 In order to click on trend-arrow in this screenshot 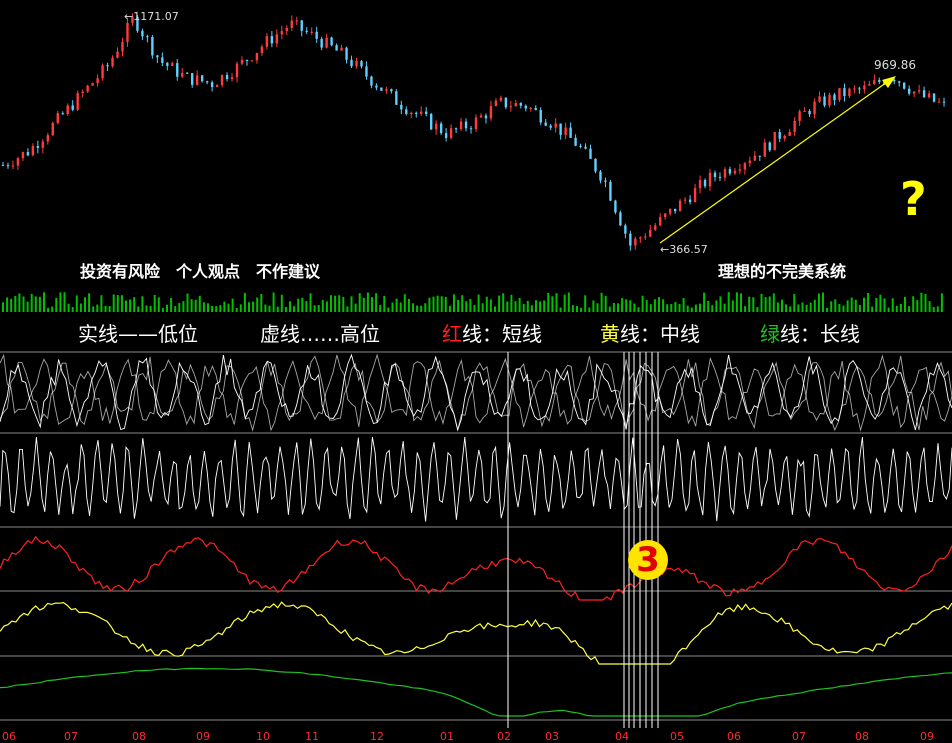, I will do `click(777, 160)`.